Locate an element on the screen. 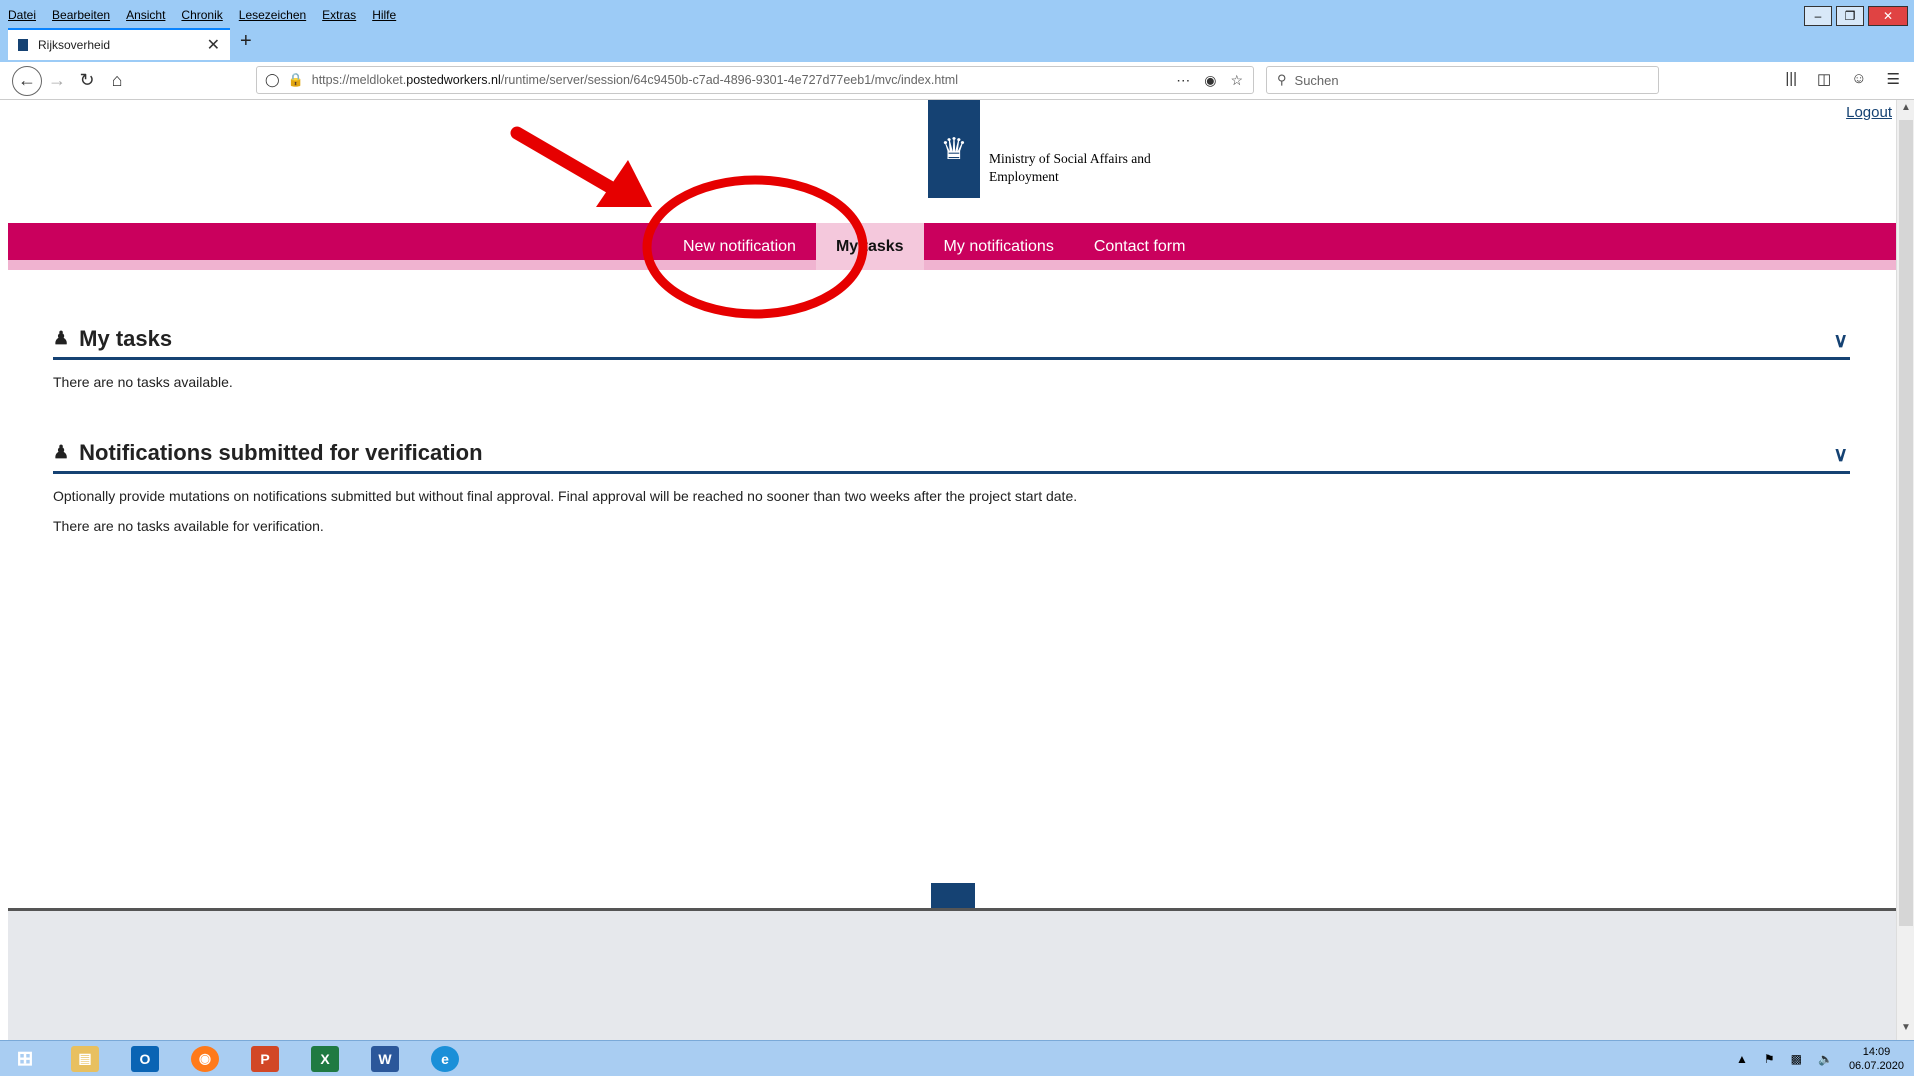  nav-my-tasks: My tasks is located at coordinates (869, 246).